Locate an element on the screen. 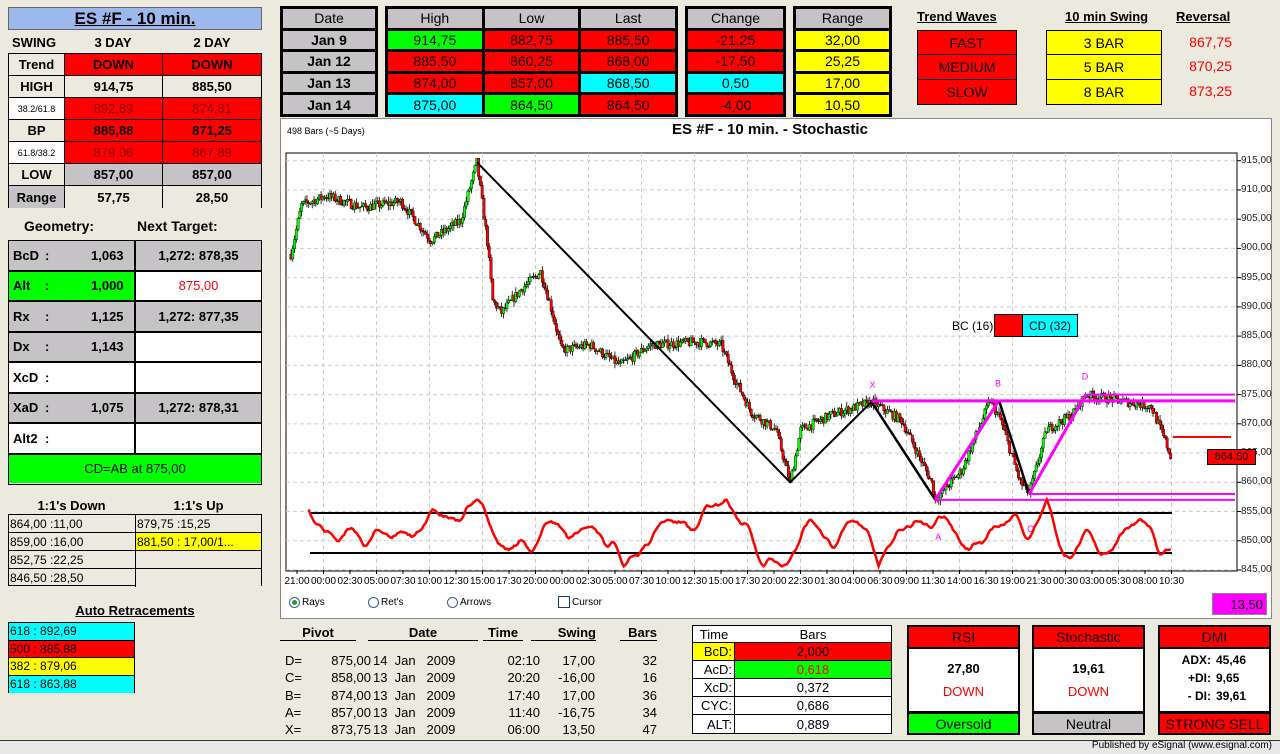 The image size is (1280, 754). rsi-direction: DOWN is located at coordinates (963, 691).